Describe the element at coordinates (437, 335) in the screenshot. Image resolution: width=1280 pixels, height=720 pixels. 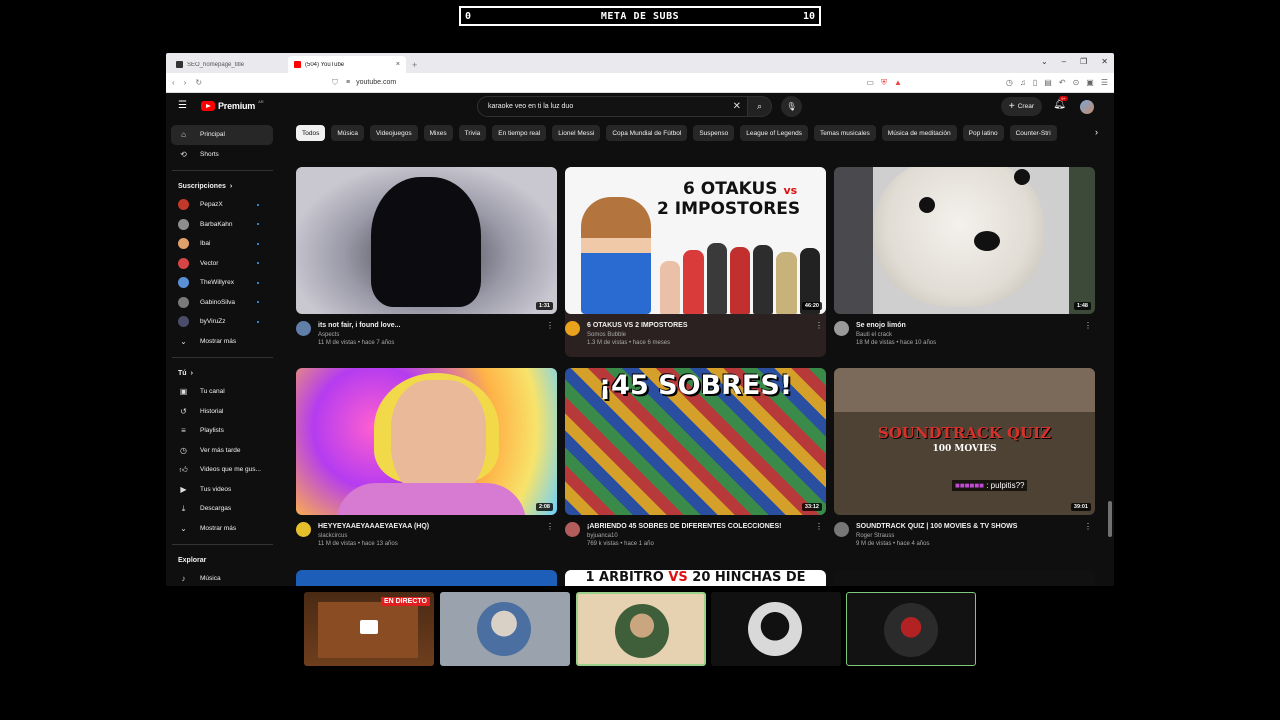
I see `channel-name: Aspects` at that location.